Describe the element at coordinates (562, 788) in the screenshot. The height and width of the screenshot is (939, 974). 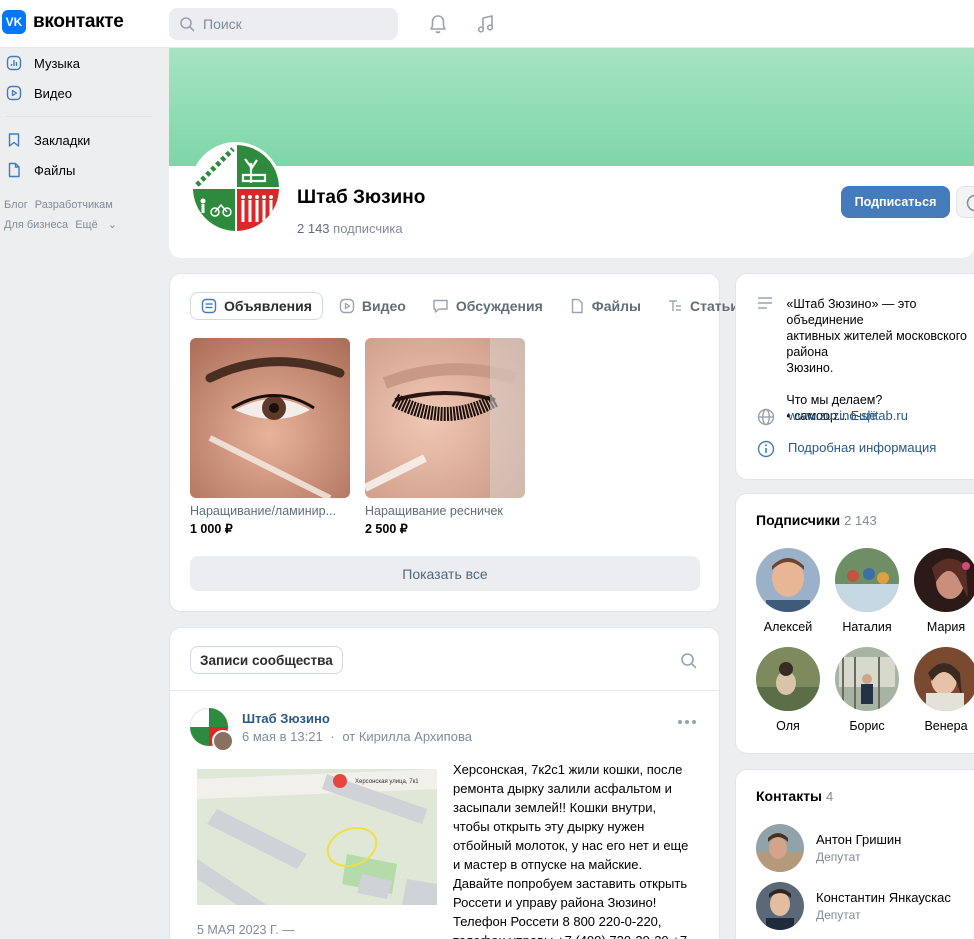
I see `post-text-line: ремонта дырку залили асфальтом и` at that location.